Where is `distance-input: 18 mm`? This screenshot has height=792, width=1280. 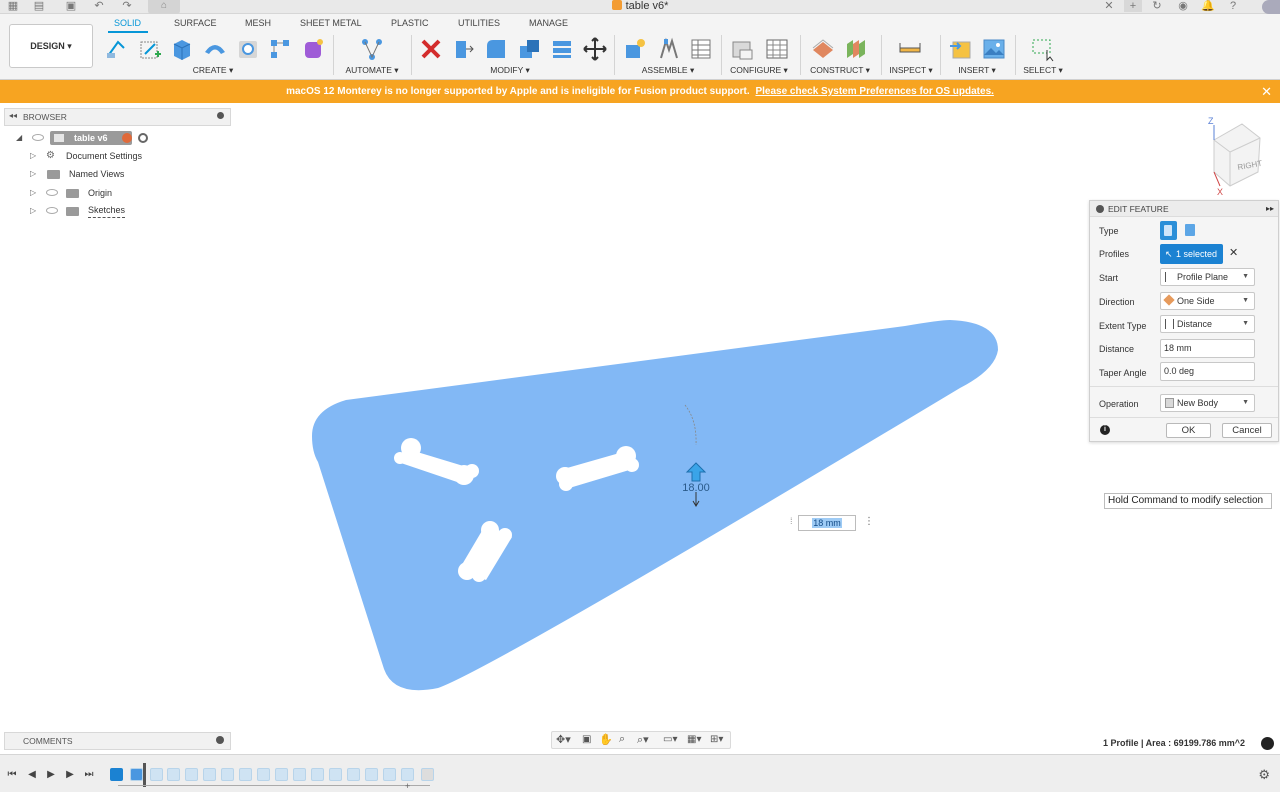
distance-input: 18 mm is located at coordinates (1207, 348).